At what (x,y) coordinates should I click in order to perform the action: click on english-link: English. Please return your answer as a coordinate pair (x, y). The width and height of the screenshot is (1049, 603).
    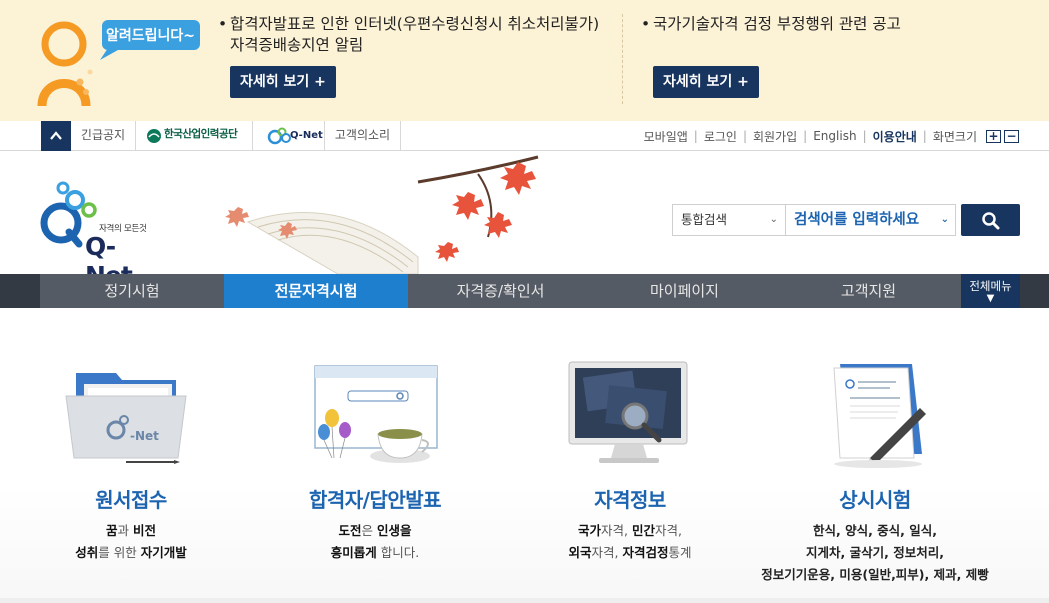
    Looking at the image, I should click on (834, 136).